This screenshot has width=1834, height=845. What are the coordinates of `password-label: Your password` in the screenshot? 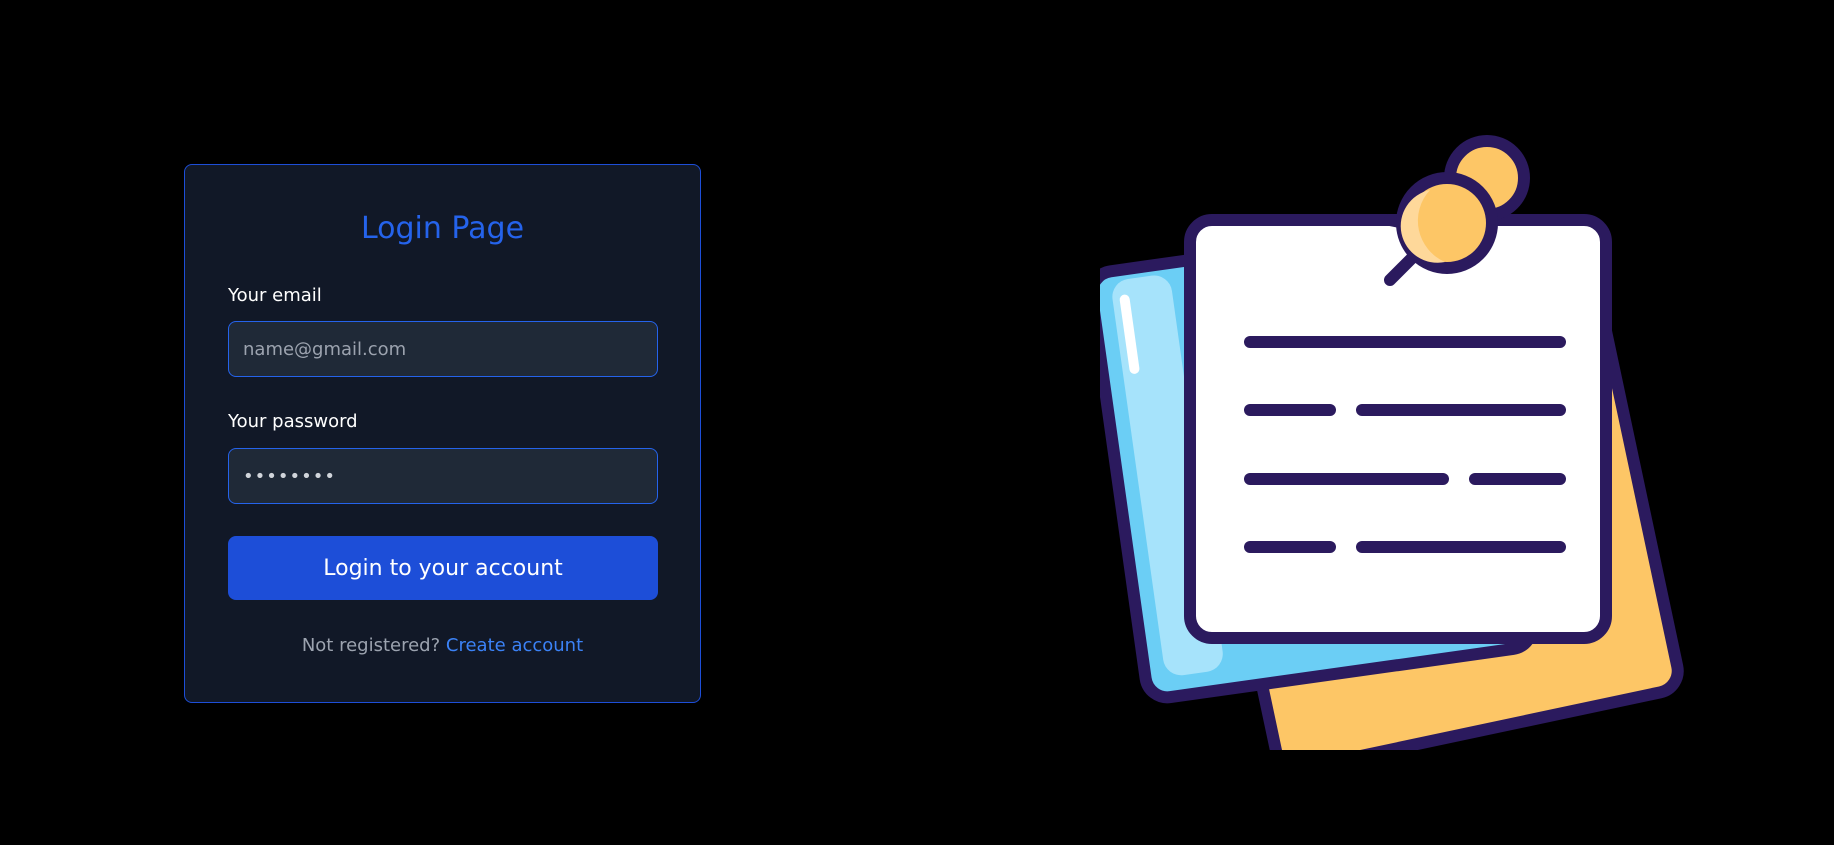 It's located at (293, 421).